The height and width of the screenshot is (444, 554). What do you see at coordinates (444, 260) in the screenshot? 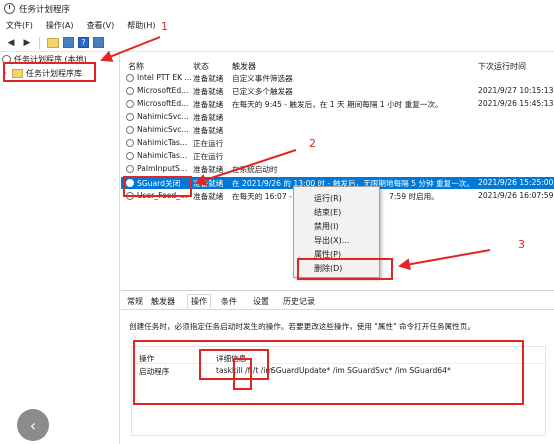
I see `arrow-to-delete` at bounding box center [444, 260].